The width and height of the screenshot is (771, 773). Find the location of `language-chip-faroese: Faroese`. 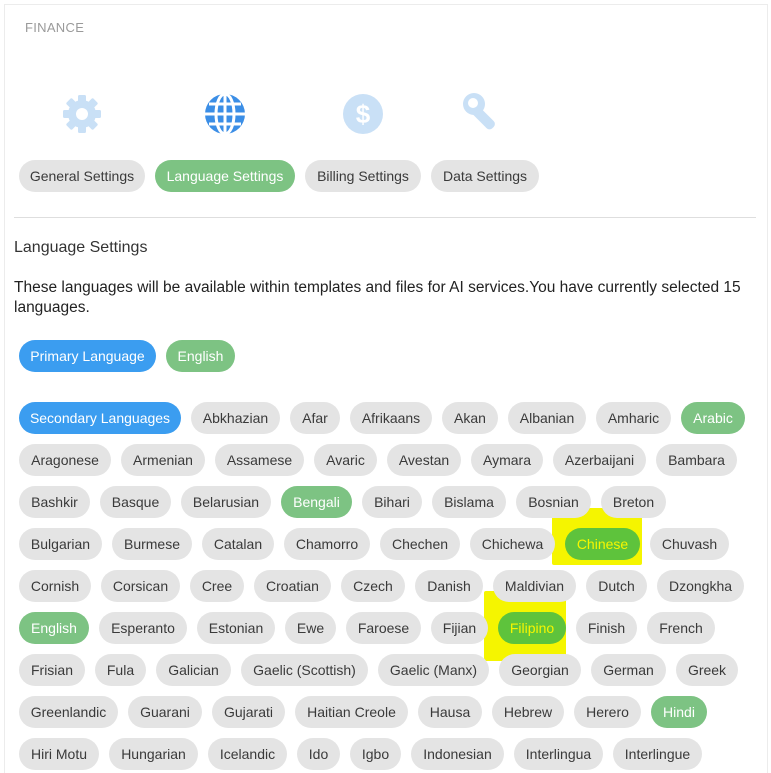

language-chip-faroese: Faroese is located at coordinates (383, 628).